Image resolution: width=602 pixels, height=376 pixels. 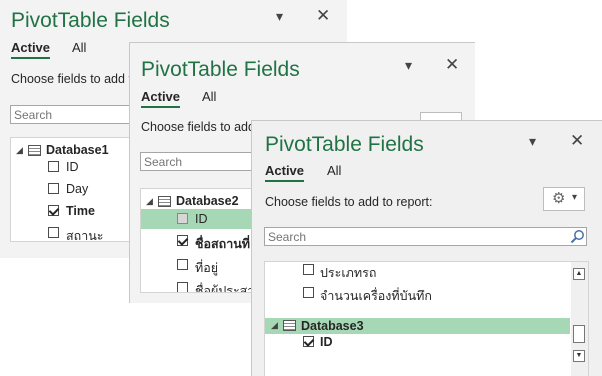 What do you see at coordinates (577, 236) in the screenshot?
I see `search-icon` at bounding box center [577, 236].